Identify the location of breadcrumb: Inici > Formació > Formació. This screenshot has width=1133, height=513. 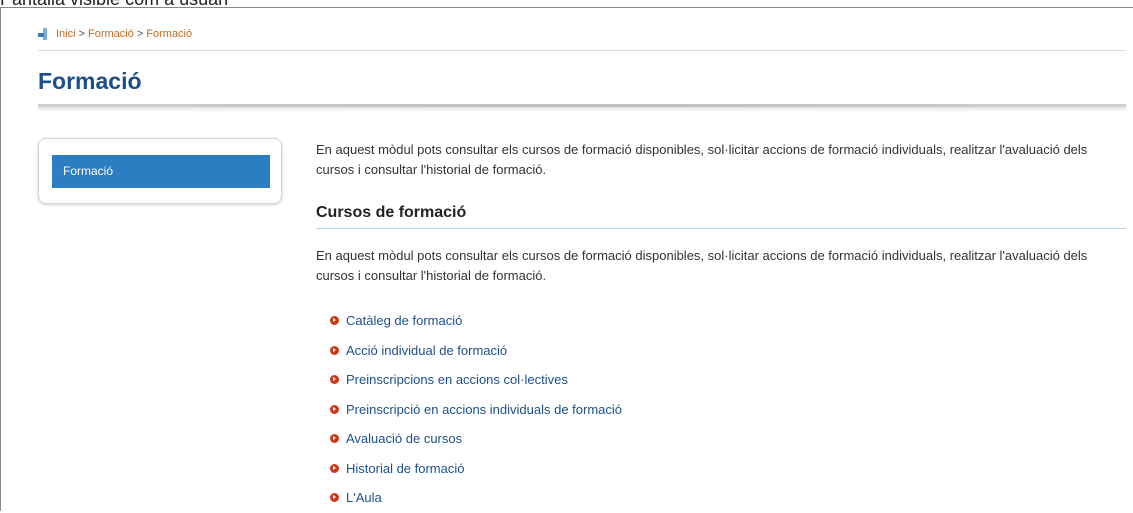
(115, 34).